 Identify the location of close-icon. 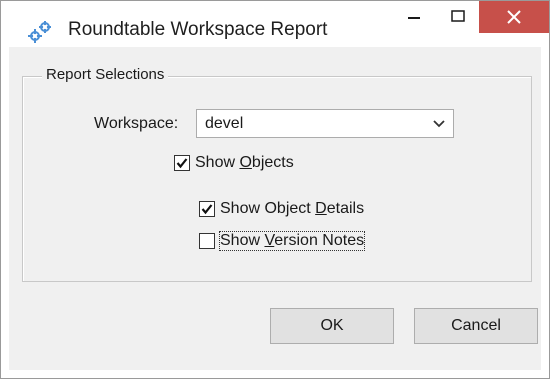
(514, 17).